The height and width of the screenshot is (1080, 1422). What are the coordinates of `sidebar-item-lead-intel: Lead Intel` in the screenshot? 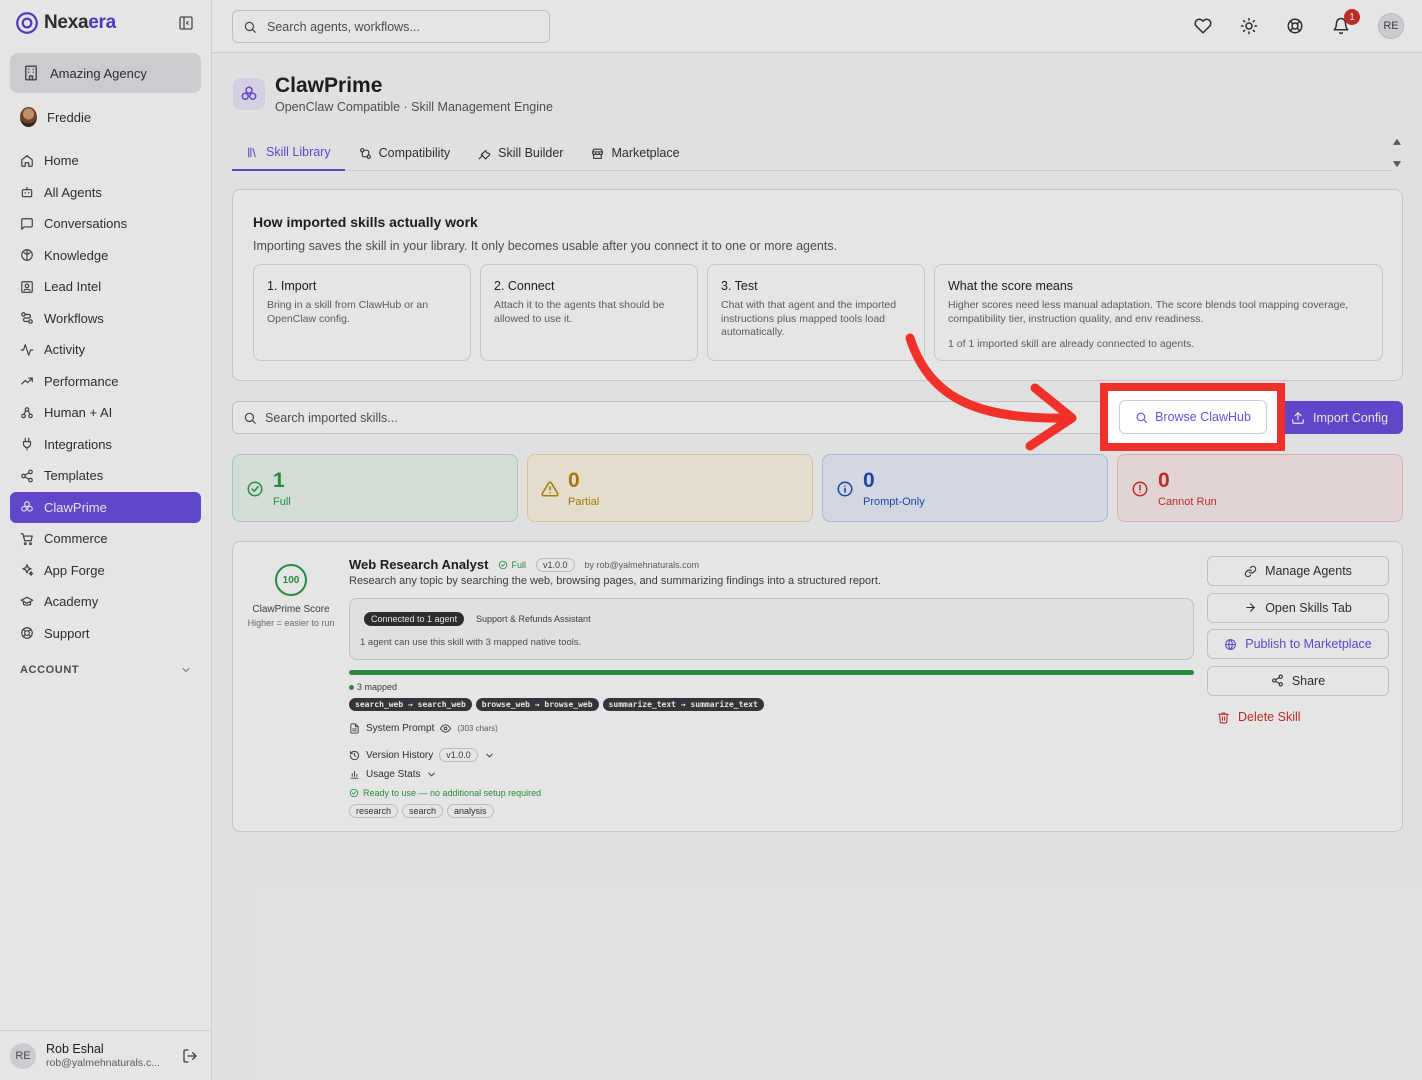 It's located at (105, 287).